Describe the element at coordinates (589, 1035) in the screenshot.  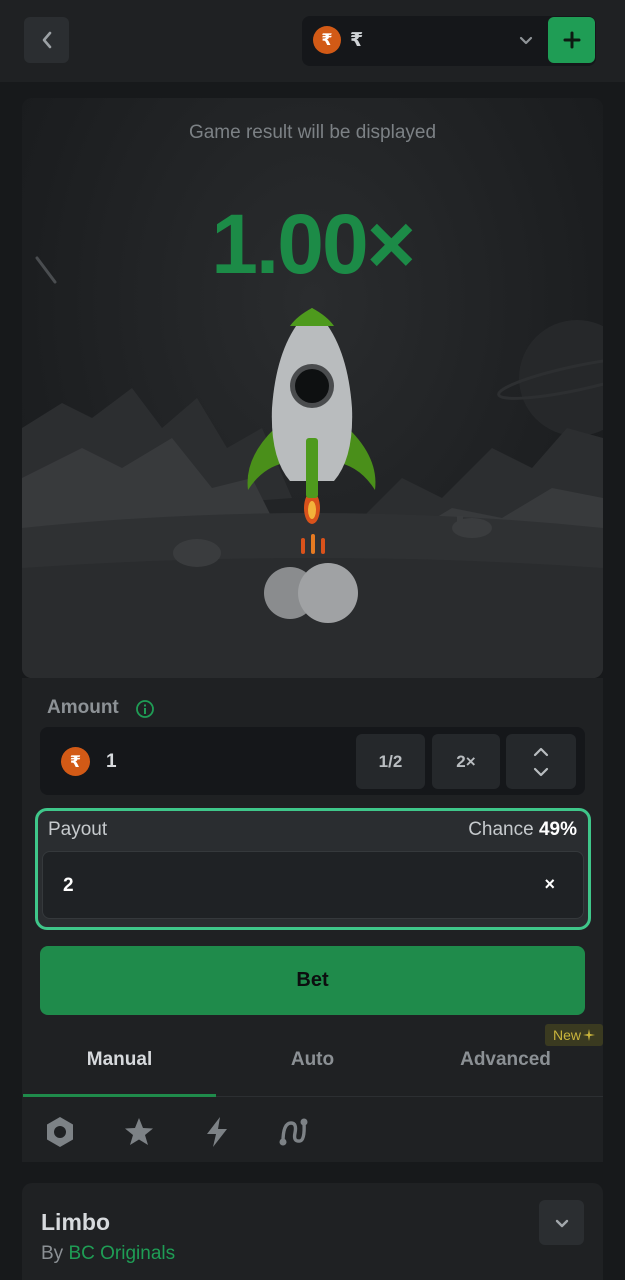
I see `sparkle-icon` at that location.